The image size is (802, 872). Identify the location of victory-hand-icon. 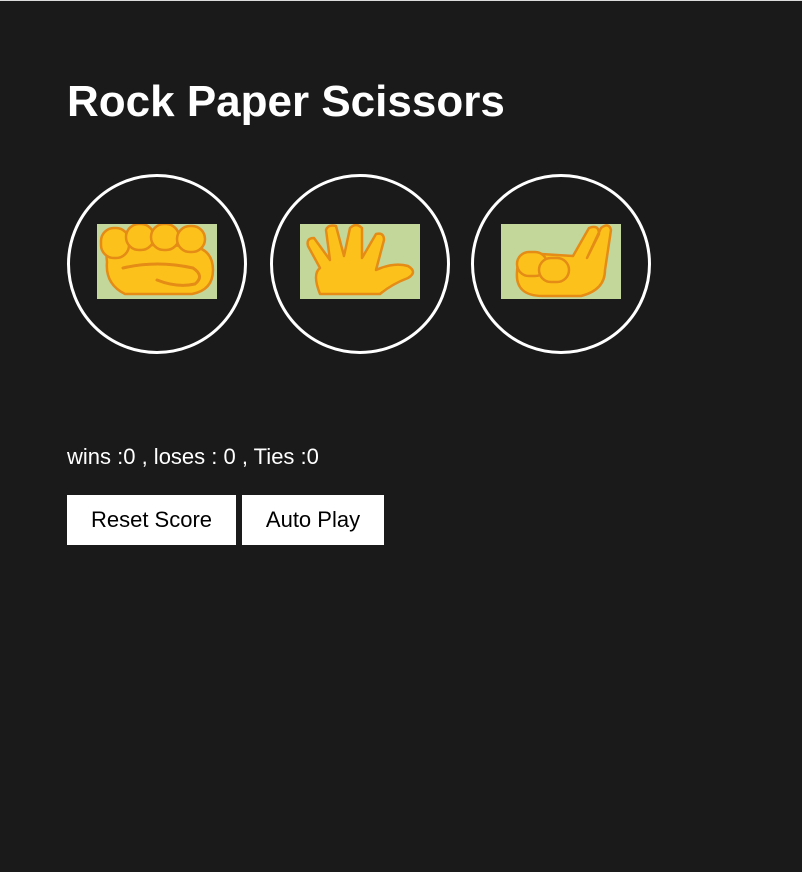
(561, 261).